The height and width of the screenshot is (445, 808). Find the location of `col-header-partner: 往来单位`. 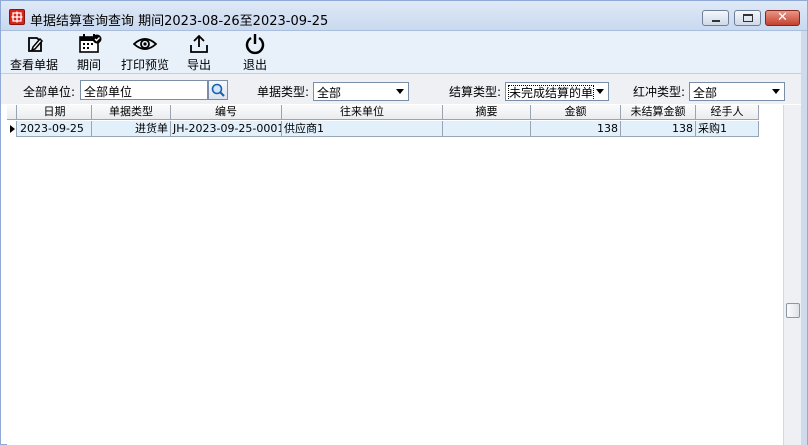

col-header-partner: 往来单位 is located at coordinates (362, 112).